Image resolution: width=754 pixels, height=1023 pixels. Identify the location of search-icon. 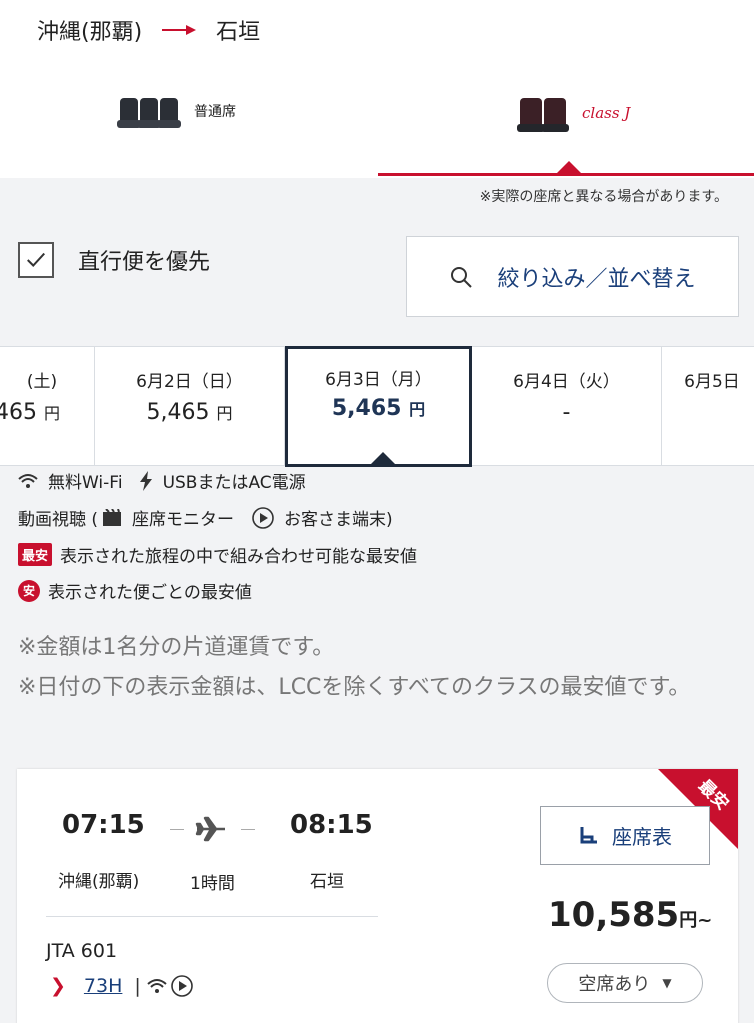
(462, 277).